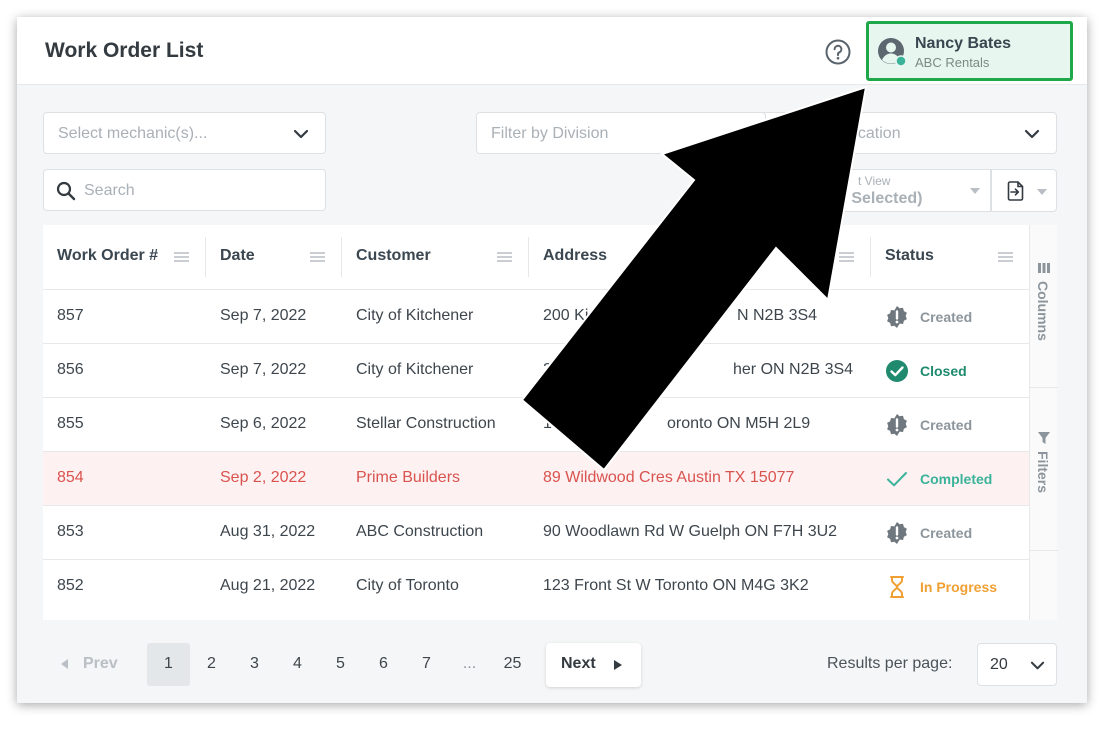 This screenshot has height=729, width=1113. I want to click on cell-work-order: 855, so click(70, 423).